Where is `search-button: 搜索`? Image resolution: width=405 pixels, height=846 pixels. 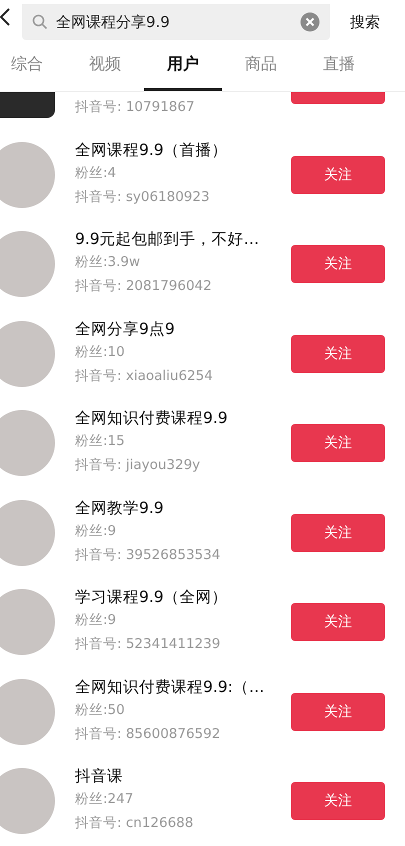
search-button: 搜索 is located at coordinates (365, 22).